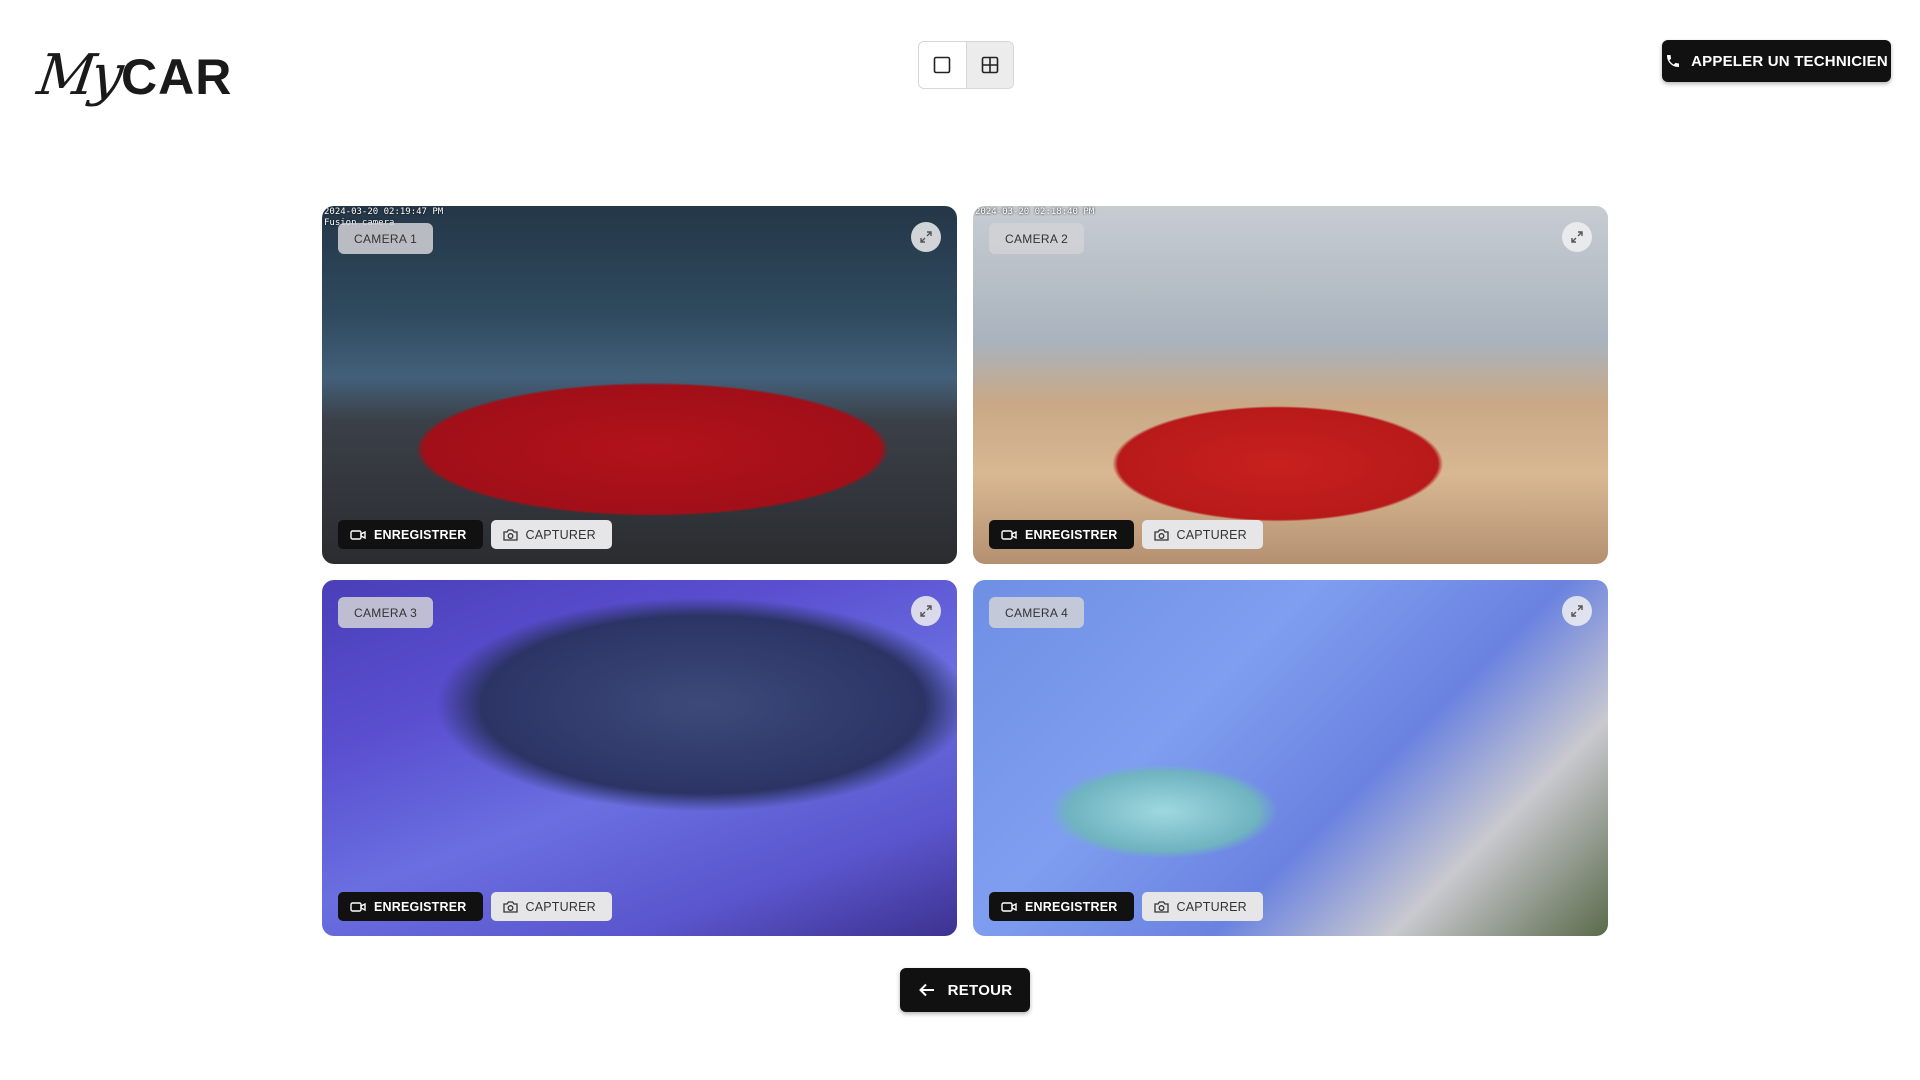  I want to click on grid-view-button, so click(989, 65).